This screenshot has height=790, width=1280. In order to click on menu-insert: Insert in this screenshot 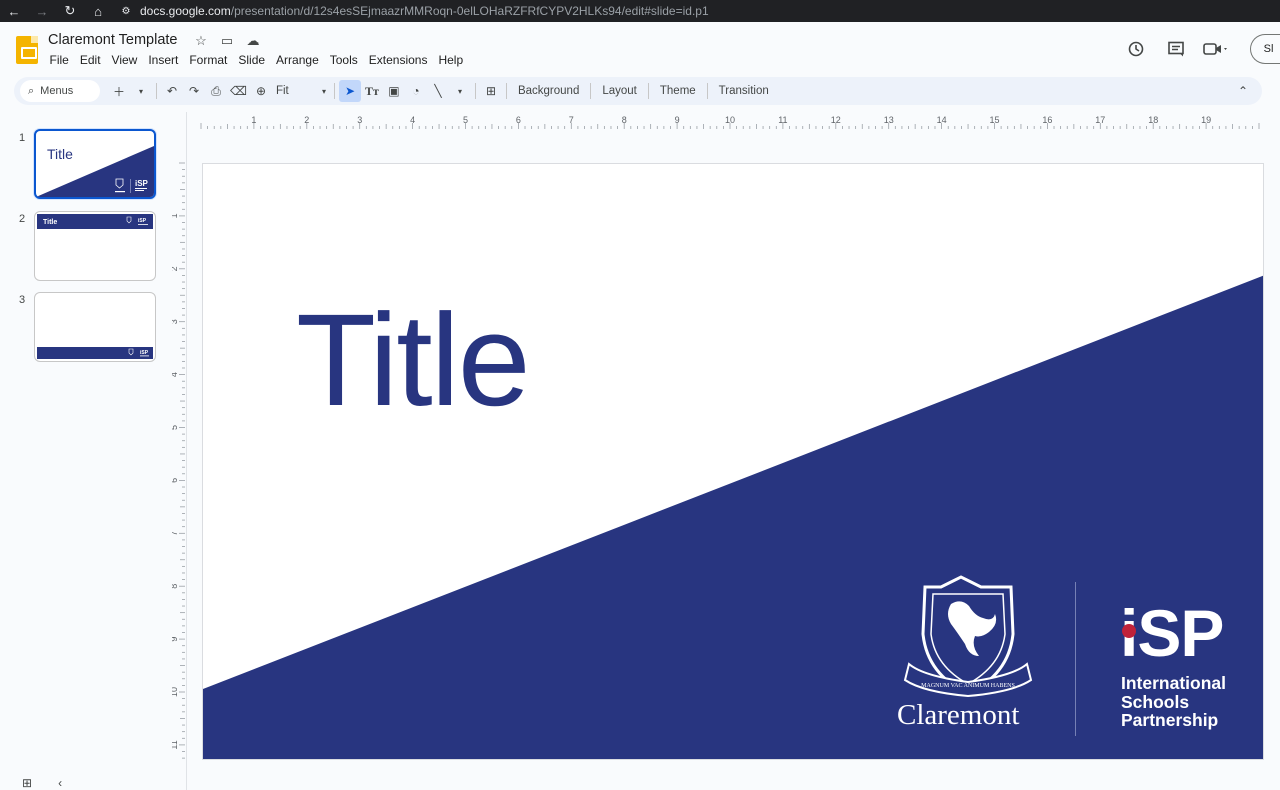, I will do `click(163, 60)`.